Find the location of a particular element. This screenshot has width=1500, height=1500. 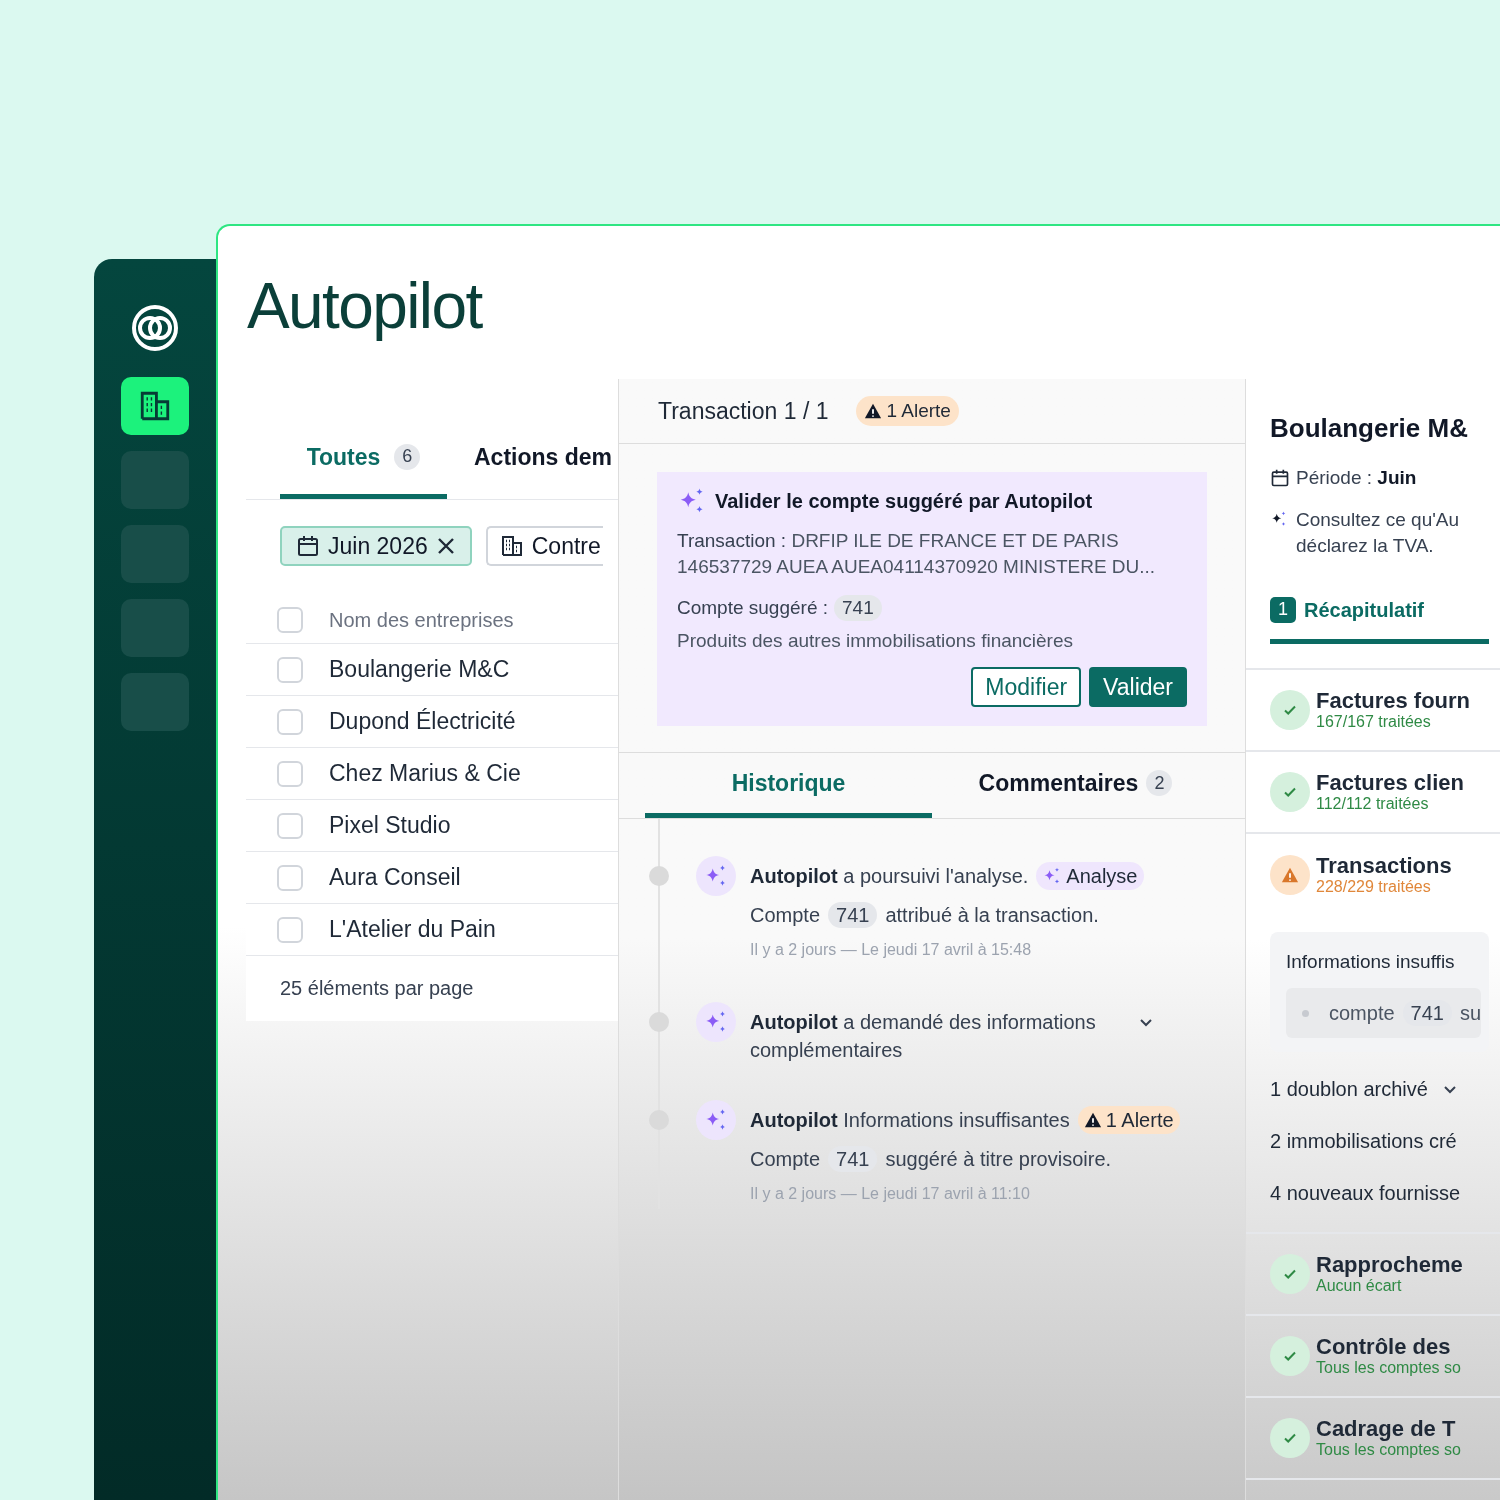

count-badge: 2 is located at coordinates (1159, 783).